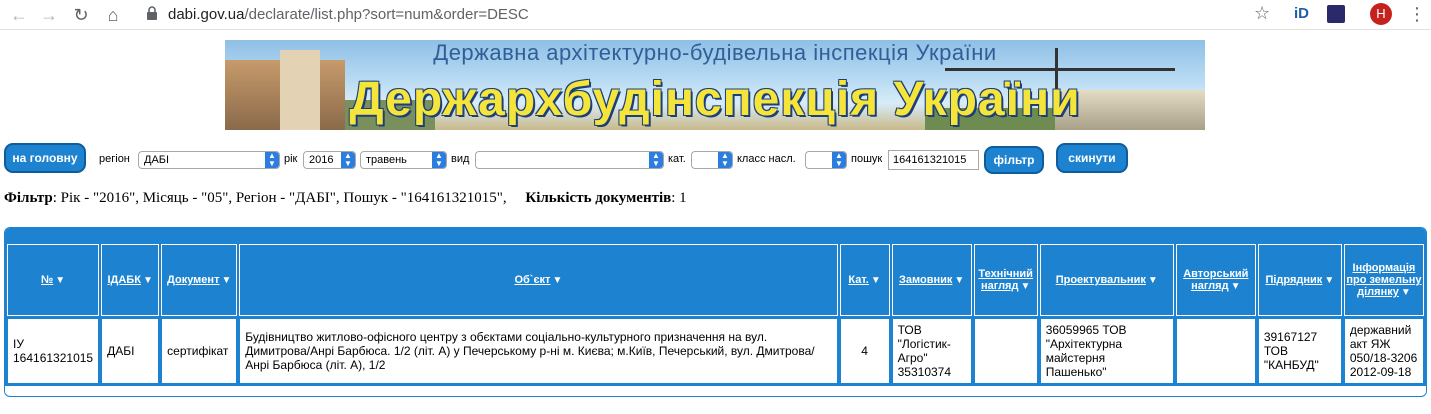 The image size is (1431, 414). Describe the element at coordinates (679, 198) in the screenshot. I see `document-count-value: : 1` at that location.